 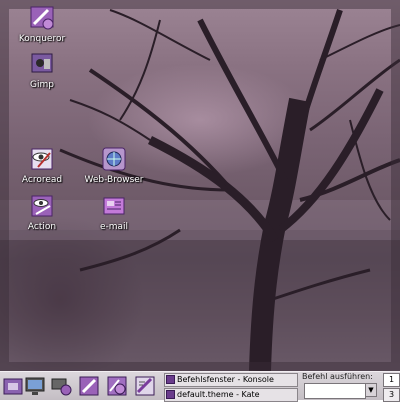 I want to click on desktop-icon-label: Action, so click(x=42, y=227).